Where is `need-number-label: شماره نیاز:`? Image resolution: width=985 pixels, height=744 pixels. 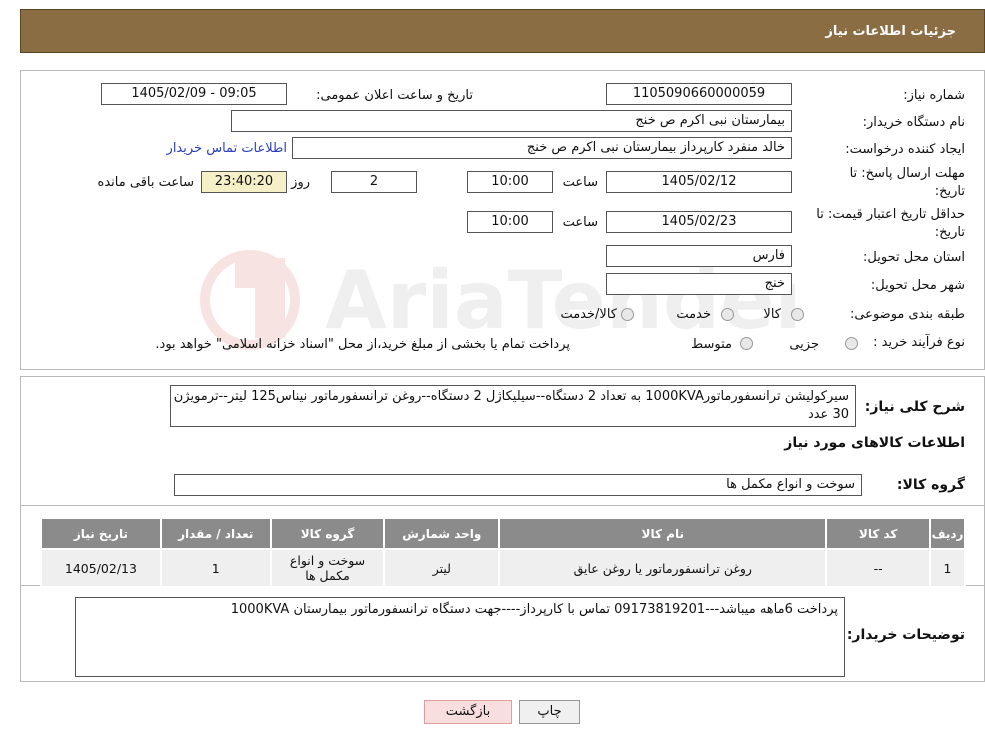 need-number-label: شماره نیاز: is located at coordinates (934, 95).